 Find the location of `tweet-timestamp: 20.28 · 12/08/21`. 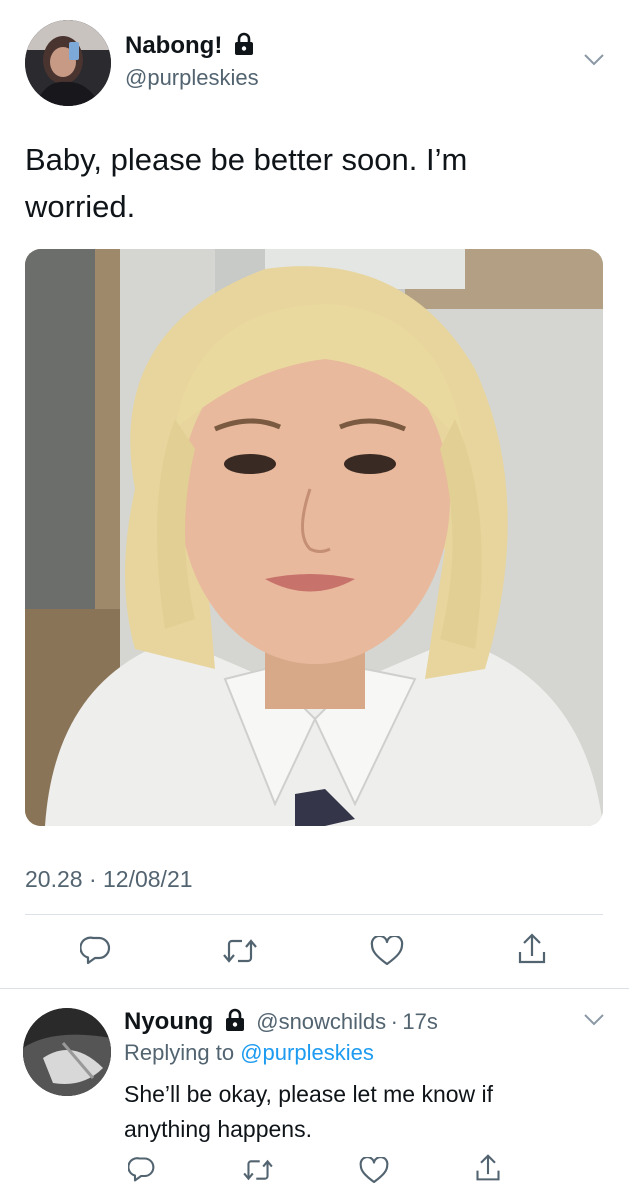

tweet-timestamp: 20.28 · 12/08/21 is located at coordinates (109, 879).